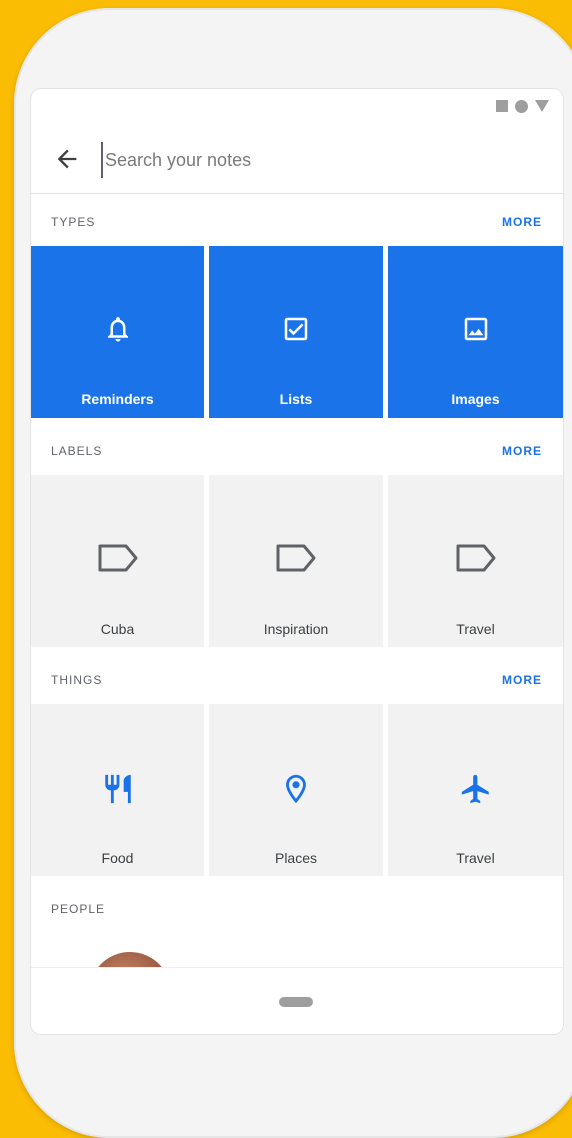 Image resolution: width=572 pixels, height=1138 pixels. I want to click on search-input, so click(269, 160).